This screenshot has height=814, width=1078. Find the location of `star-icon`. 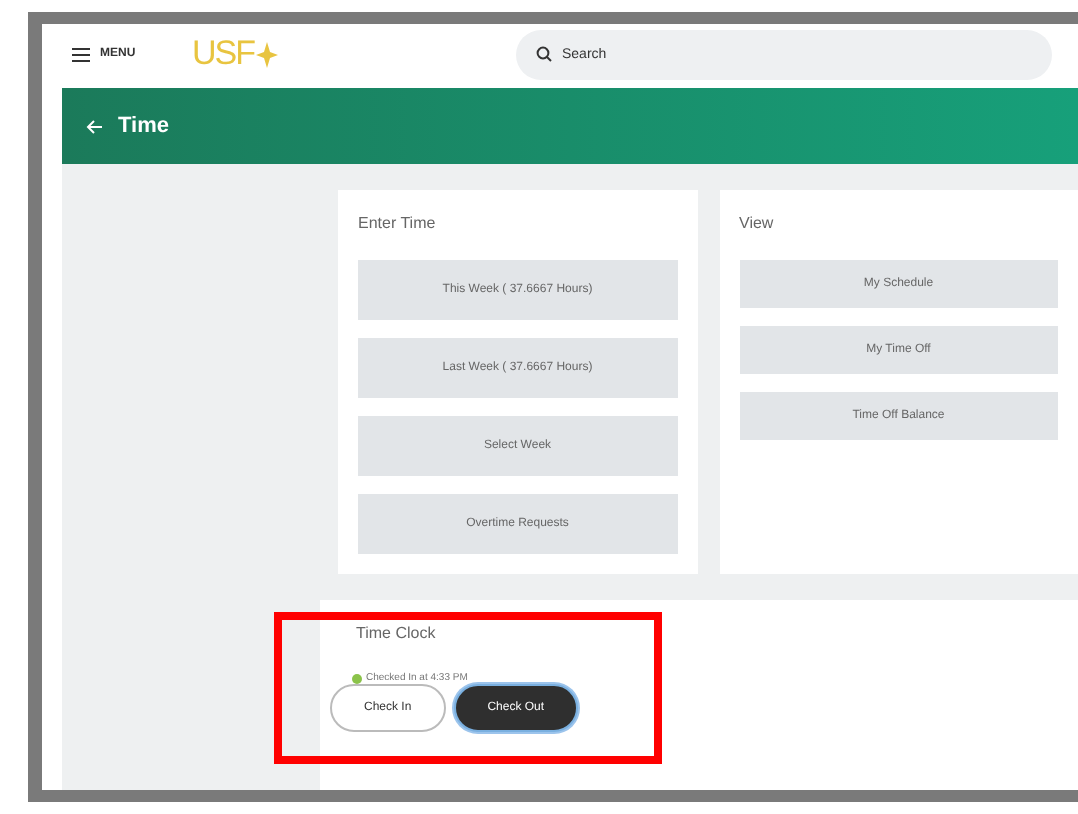

star-icon is located at coordinates (267, 54).